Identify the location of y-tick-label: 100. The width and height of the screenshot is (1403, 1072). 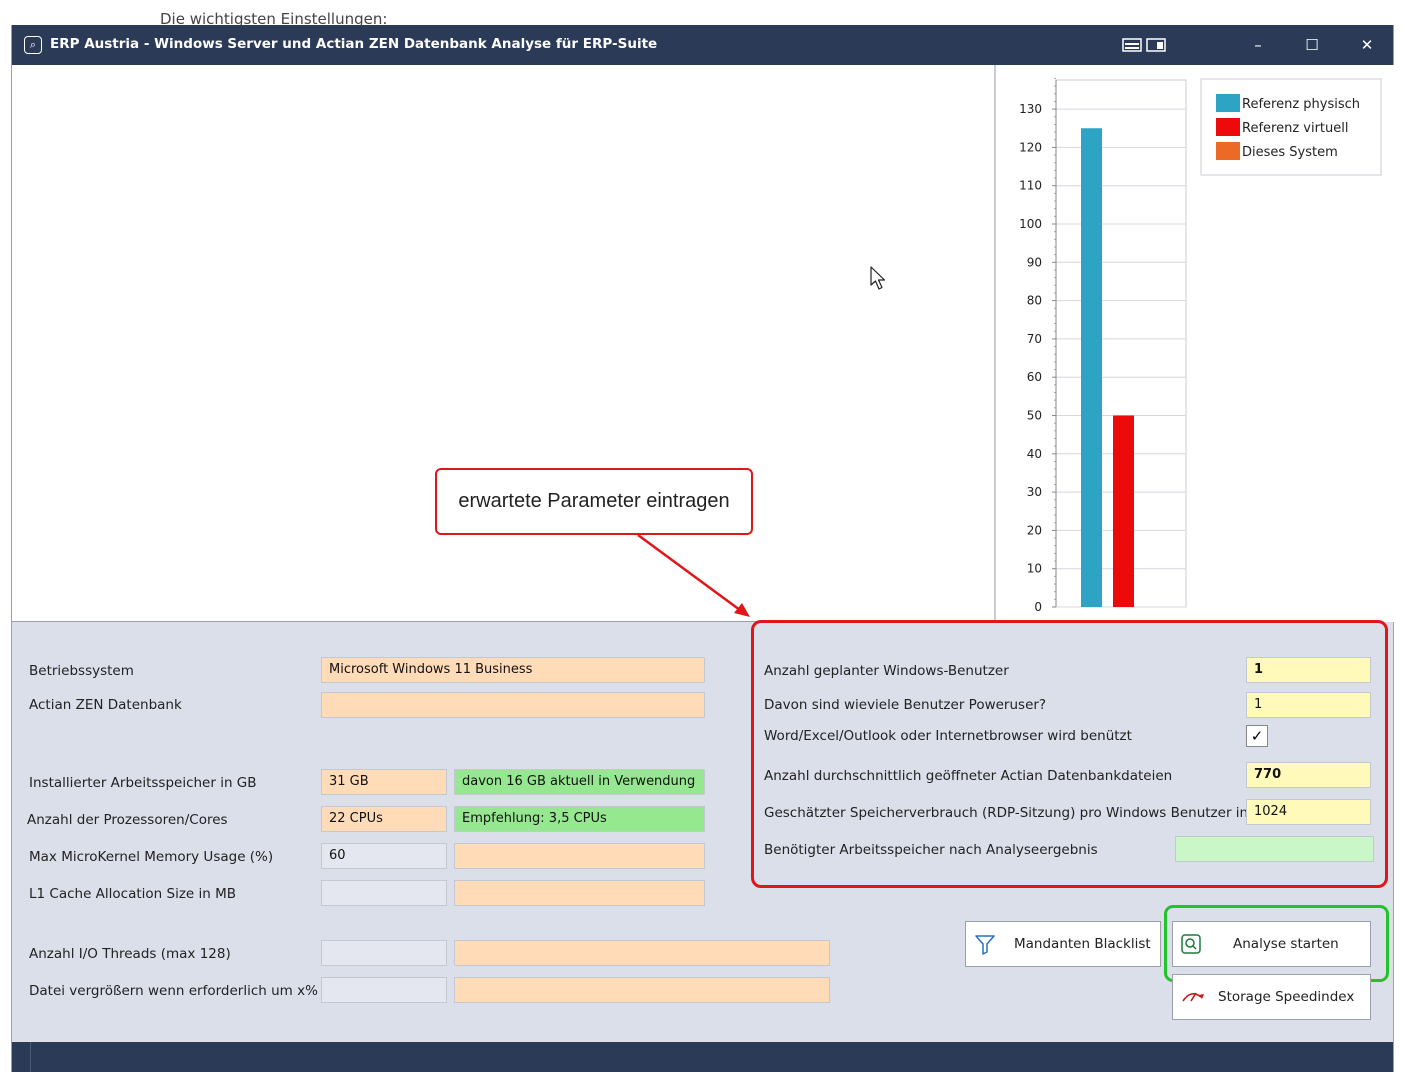
(1030, 224).